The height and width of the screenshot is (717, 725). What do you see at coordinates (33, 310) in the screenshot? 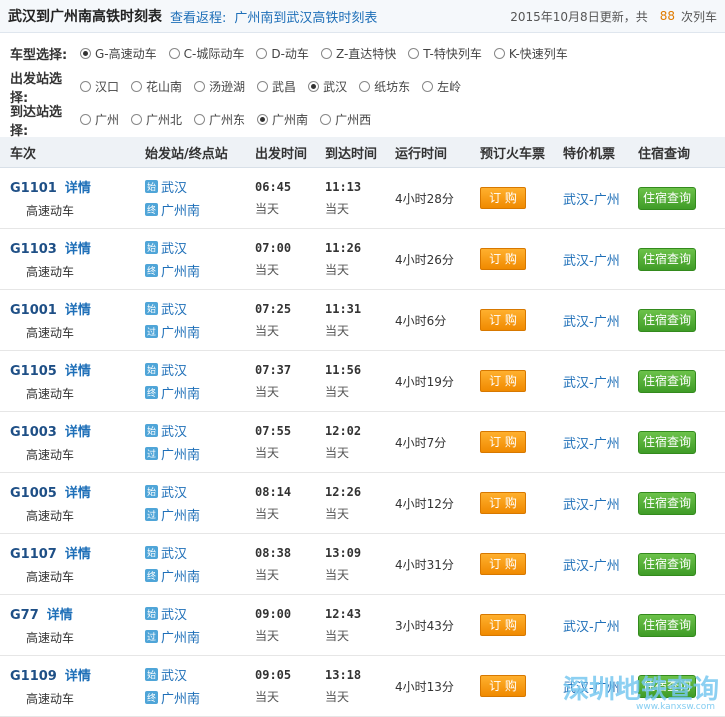
I see `train-number: G1001` at bounding box center [33, 310].